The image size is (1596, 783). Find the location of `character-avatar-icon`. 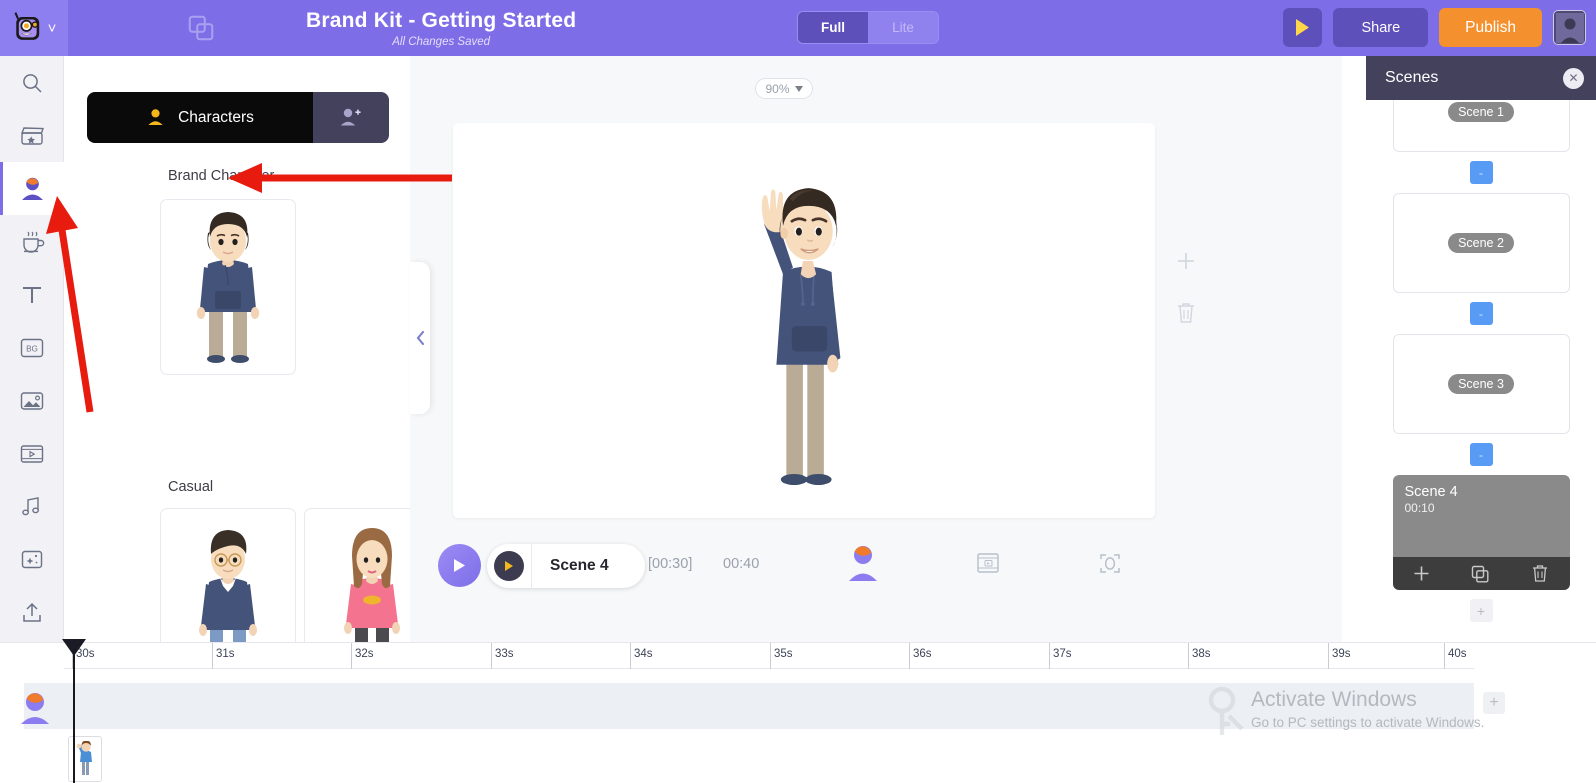

character-avatar-icon is located at coordinates (35, 708).